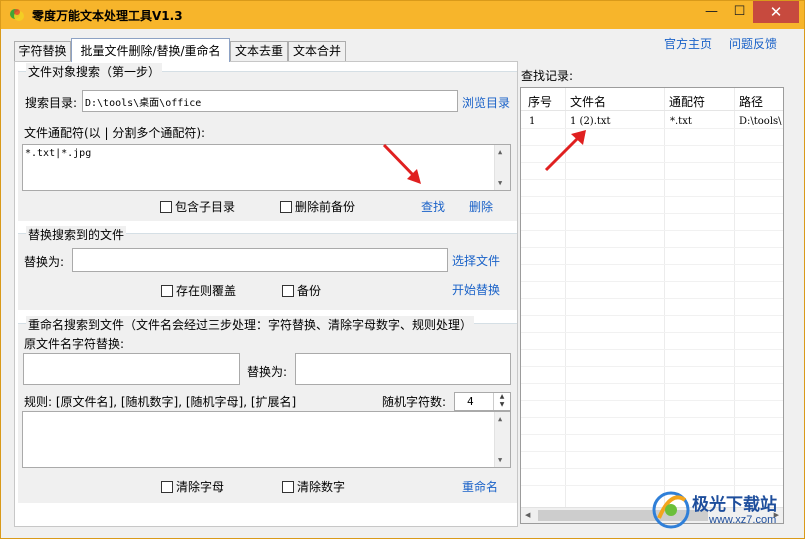 This screenshot has width=805, height=539. Describe the element at coordinates (480, 486) in the screenshot. I see `rename-button: 重命名` at that location.